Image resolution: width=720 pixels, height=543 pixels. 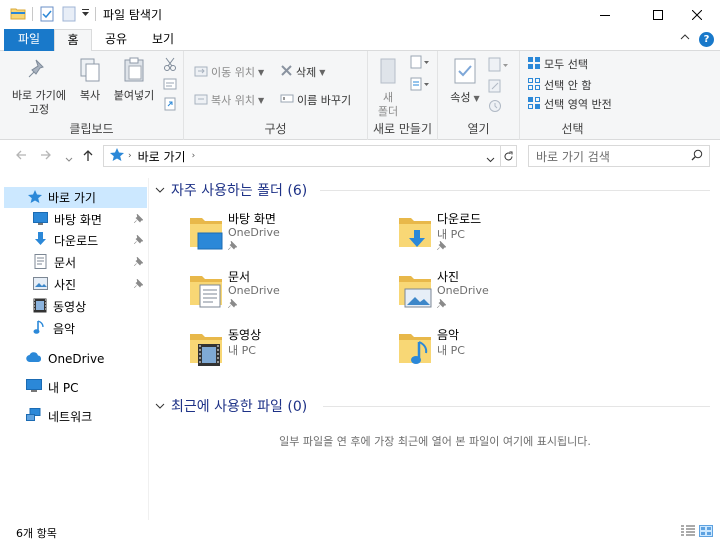 I want to click on large-icons-view-icon, so click(x=706, y=531).